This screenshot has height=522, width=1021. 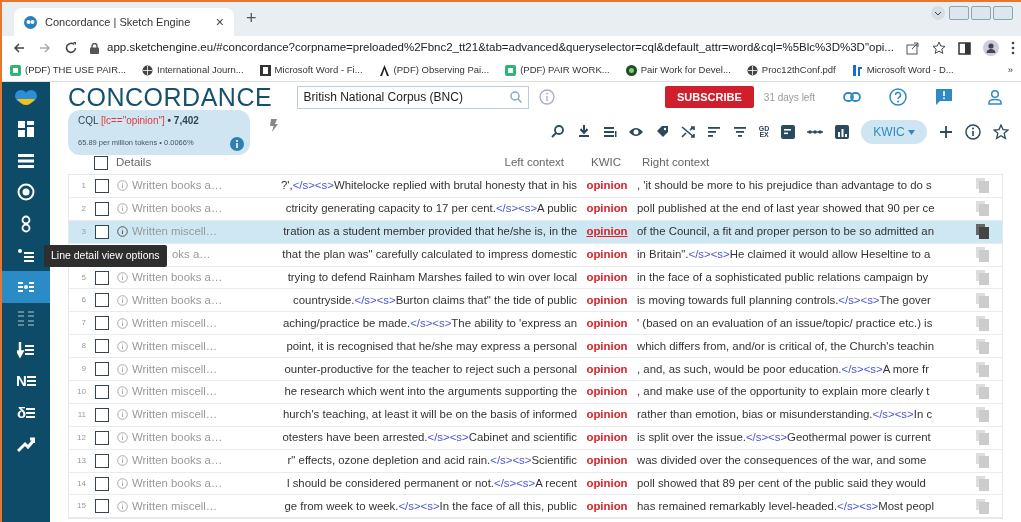 What do you see at coordinates (219, 22) in the screenshot?
I see `tab-close-button: ×` at bounding box center [219, 22].